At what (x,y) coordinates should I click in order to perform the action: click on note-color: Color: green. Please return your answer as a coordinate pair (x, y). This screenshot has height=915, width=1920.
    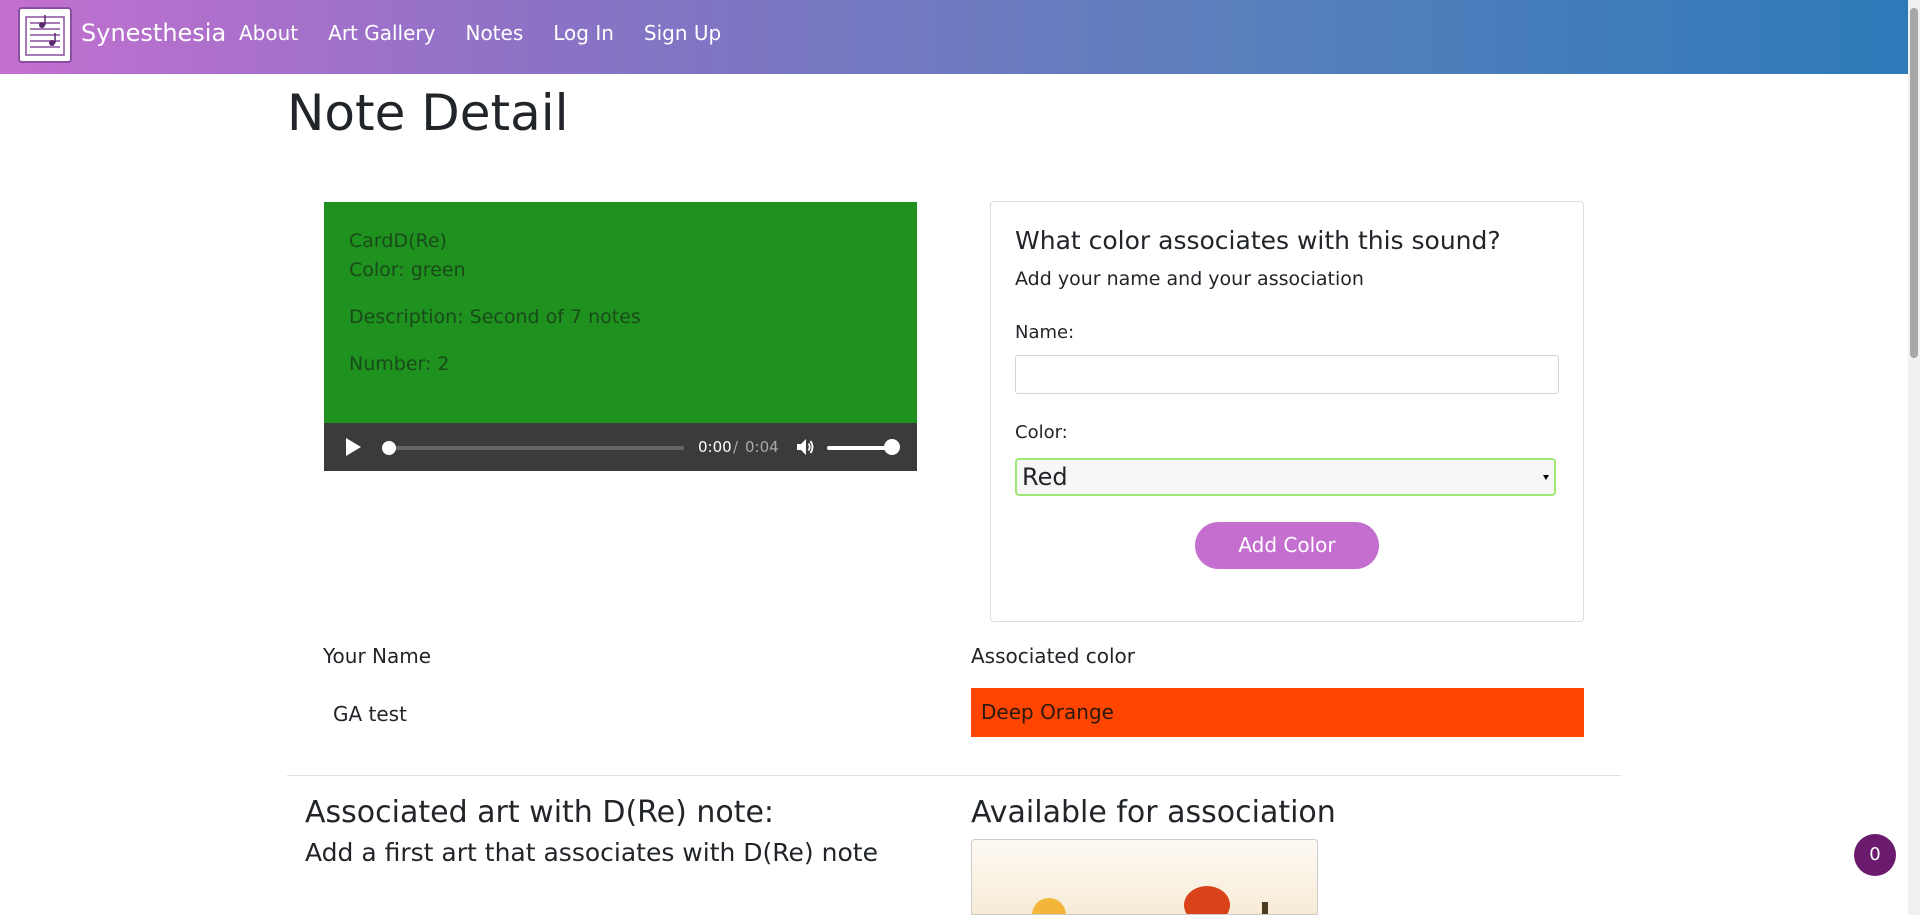
    Looking at the image, I should click on (407, 270).